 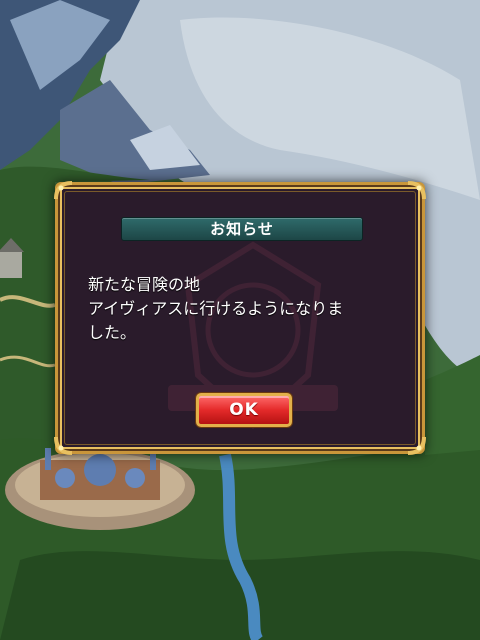 What do you see at coordinates (244, 410) in the screenshot?
I see `ok-button: OK` at bounding box center [244, 410].